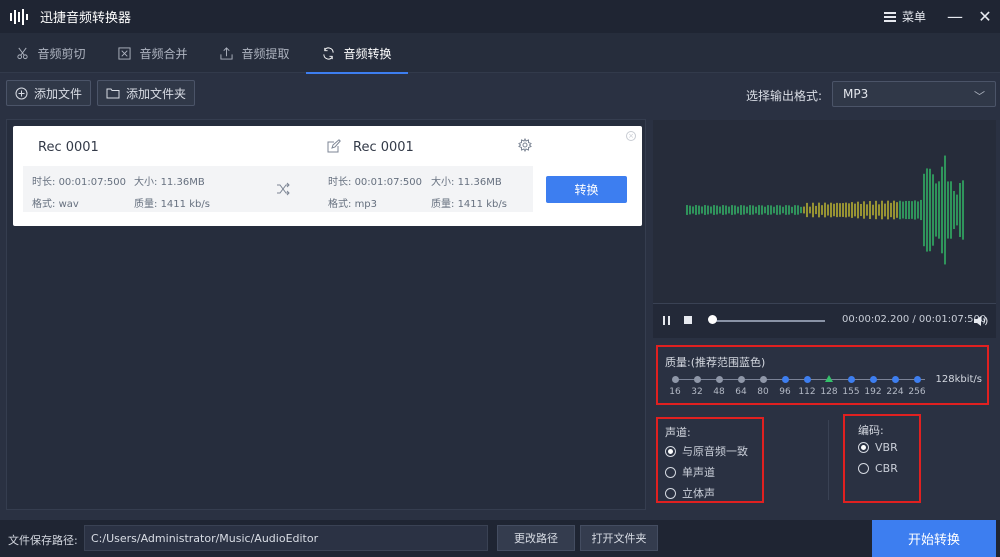 The height and width of the screenshot is (557, 1000). I want to click on seek-bar, so click(767, 321).